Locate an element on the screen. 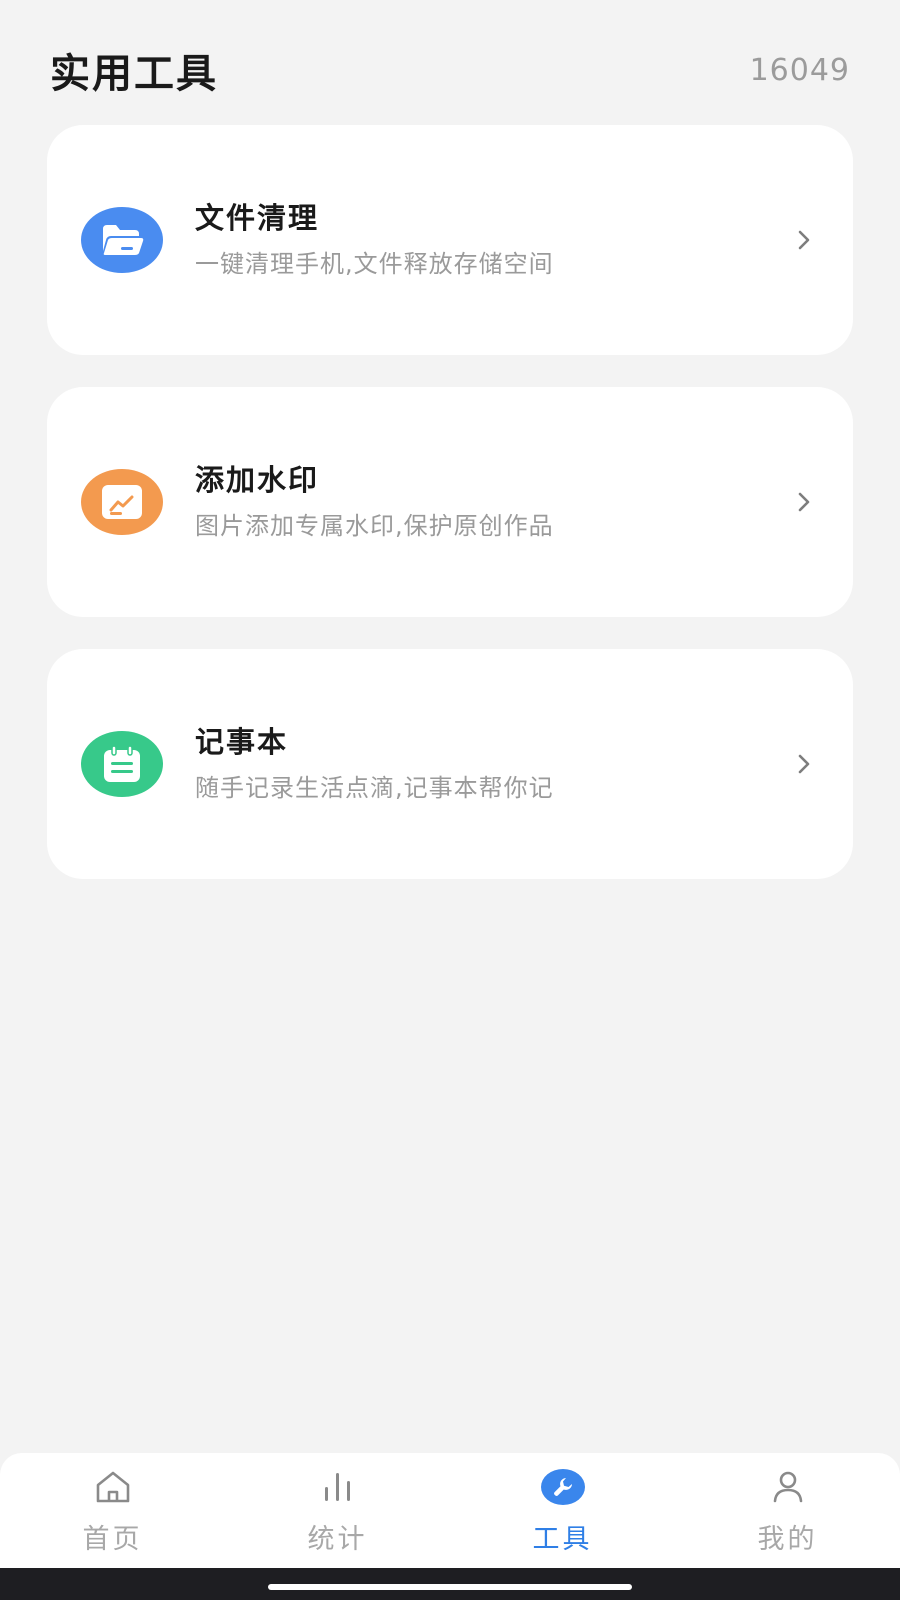  nav-label: 我的 is located at coordinates (787, 1539).